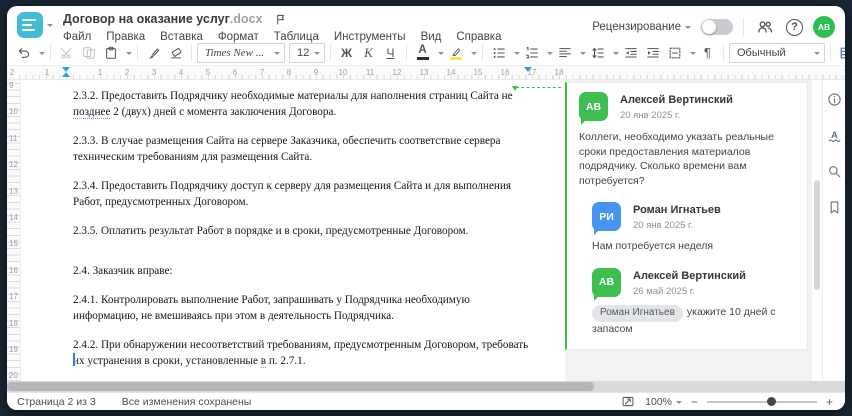 The height and width of the screenshot is (416, 852). I want to click on highlight-caret-icon, so click(474, 54).